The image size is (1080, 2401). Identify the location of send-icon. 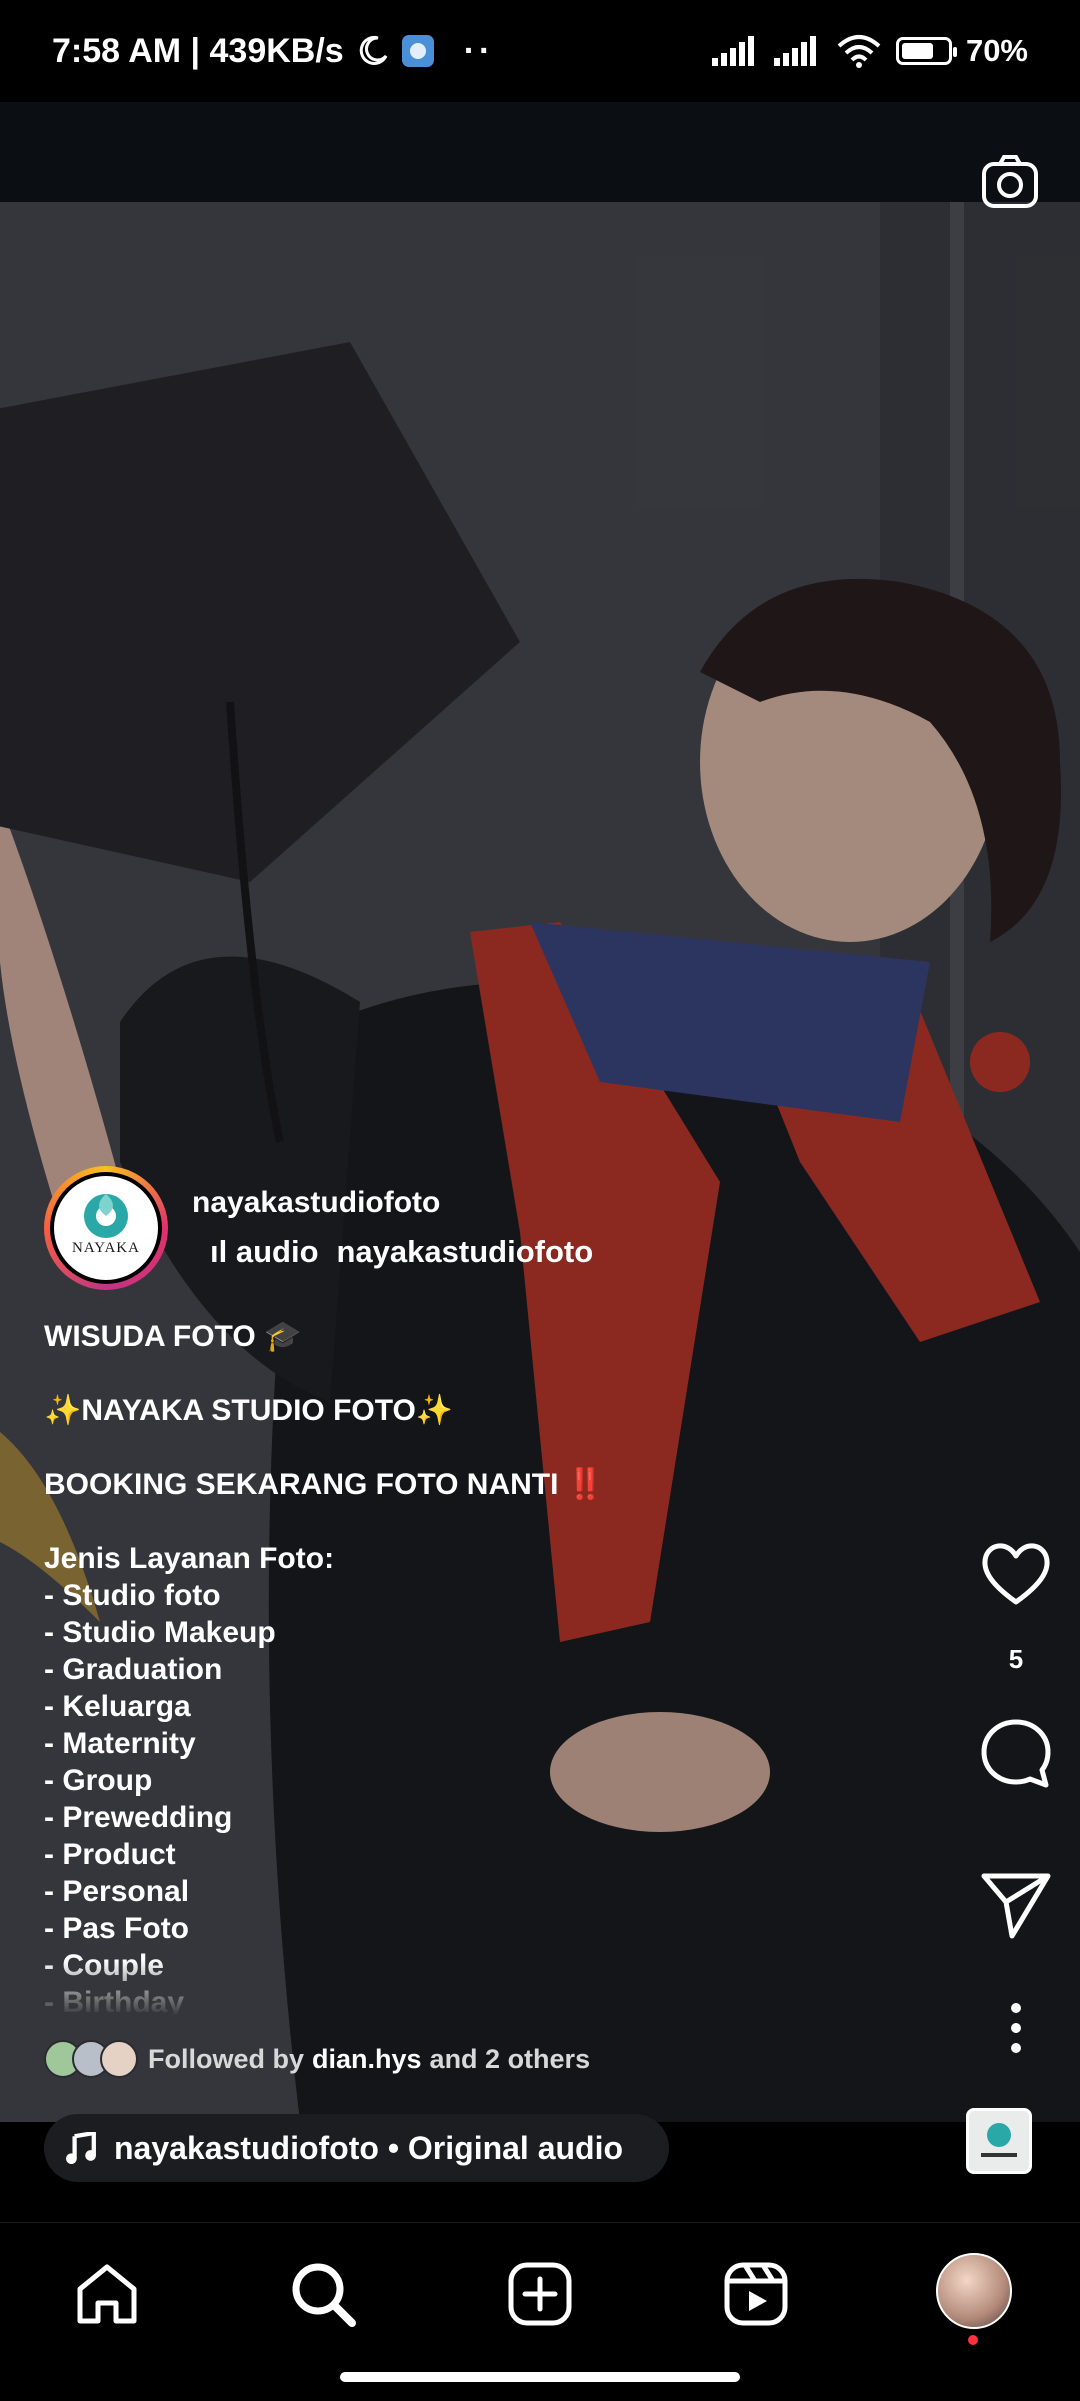
(1016, 1904).